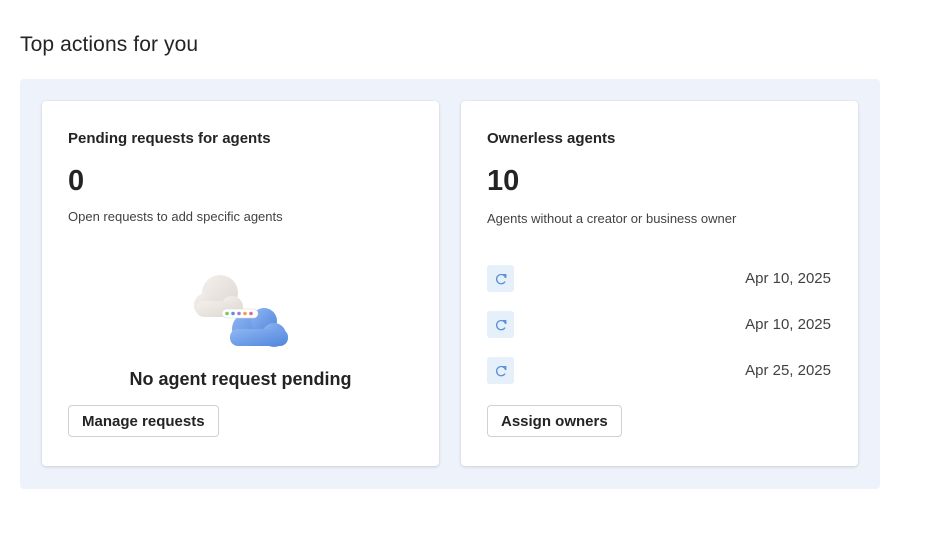 Image resolution: width=930 pixels, height=535 pixels. What do you see at coordinates (241, 311) in the screenshot?
I see `cloud-illustration-icon` at bounding box center [241, 311].